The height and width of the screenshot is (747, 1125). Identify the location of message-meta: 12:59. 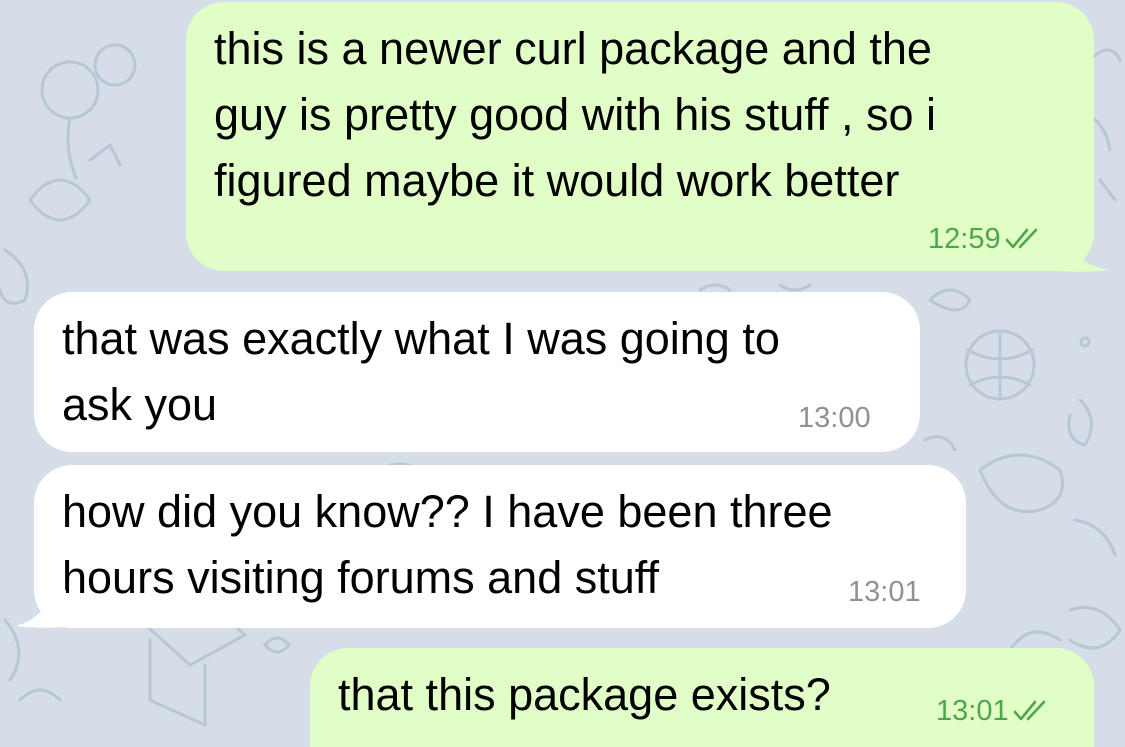
(985, 239).